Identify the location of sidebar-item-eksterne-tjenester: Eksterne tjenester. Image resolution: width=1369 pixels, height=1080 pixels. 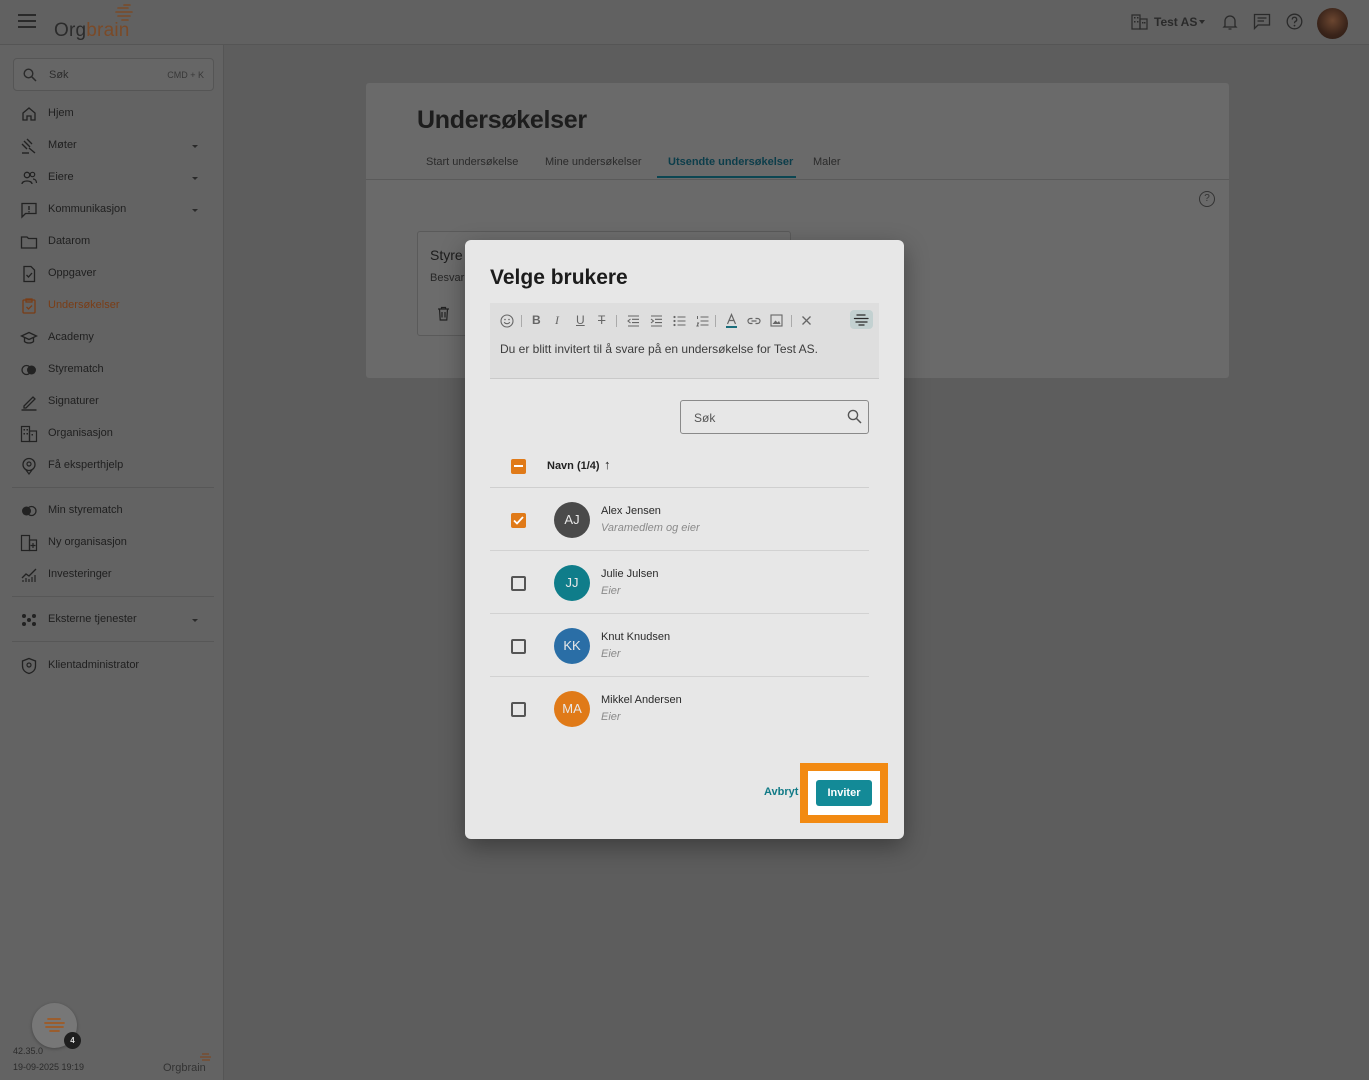
(112, 620).